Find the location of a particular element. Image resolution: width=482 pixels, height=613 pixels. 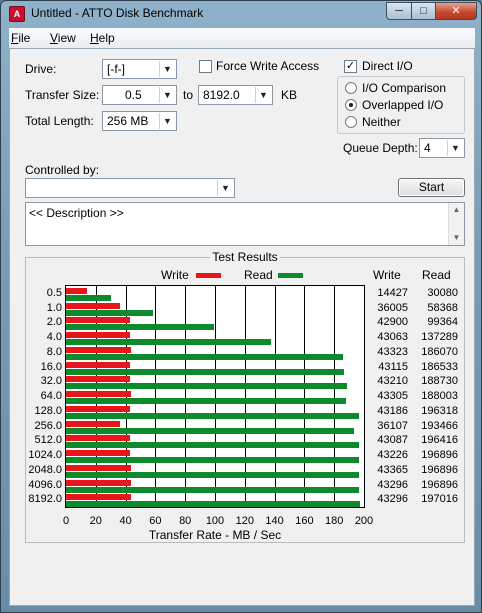

write-value: 36107 is located at coordinates (392, 425).